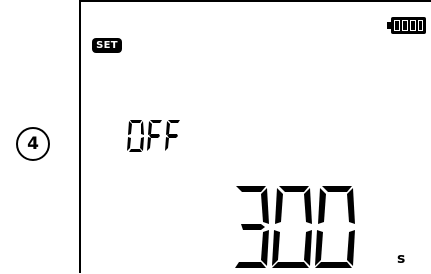  I want to click on mode-display: OFF, so click(155, 138).